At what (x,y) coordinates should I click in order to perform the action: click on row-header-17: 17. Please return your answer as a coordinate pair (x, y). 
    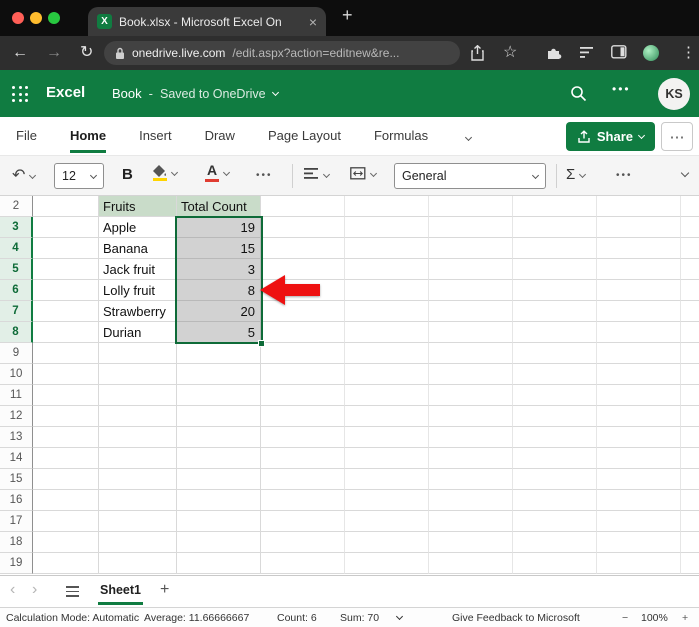
    Looking at the image, I should click on (16, 521).